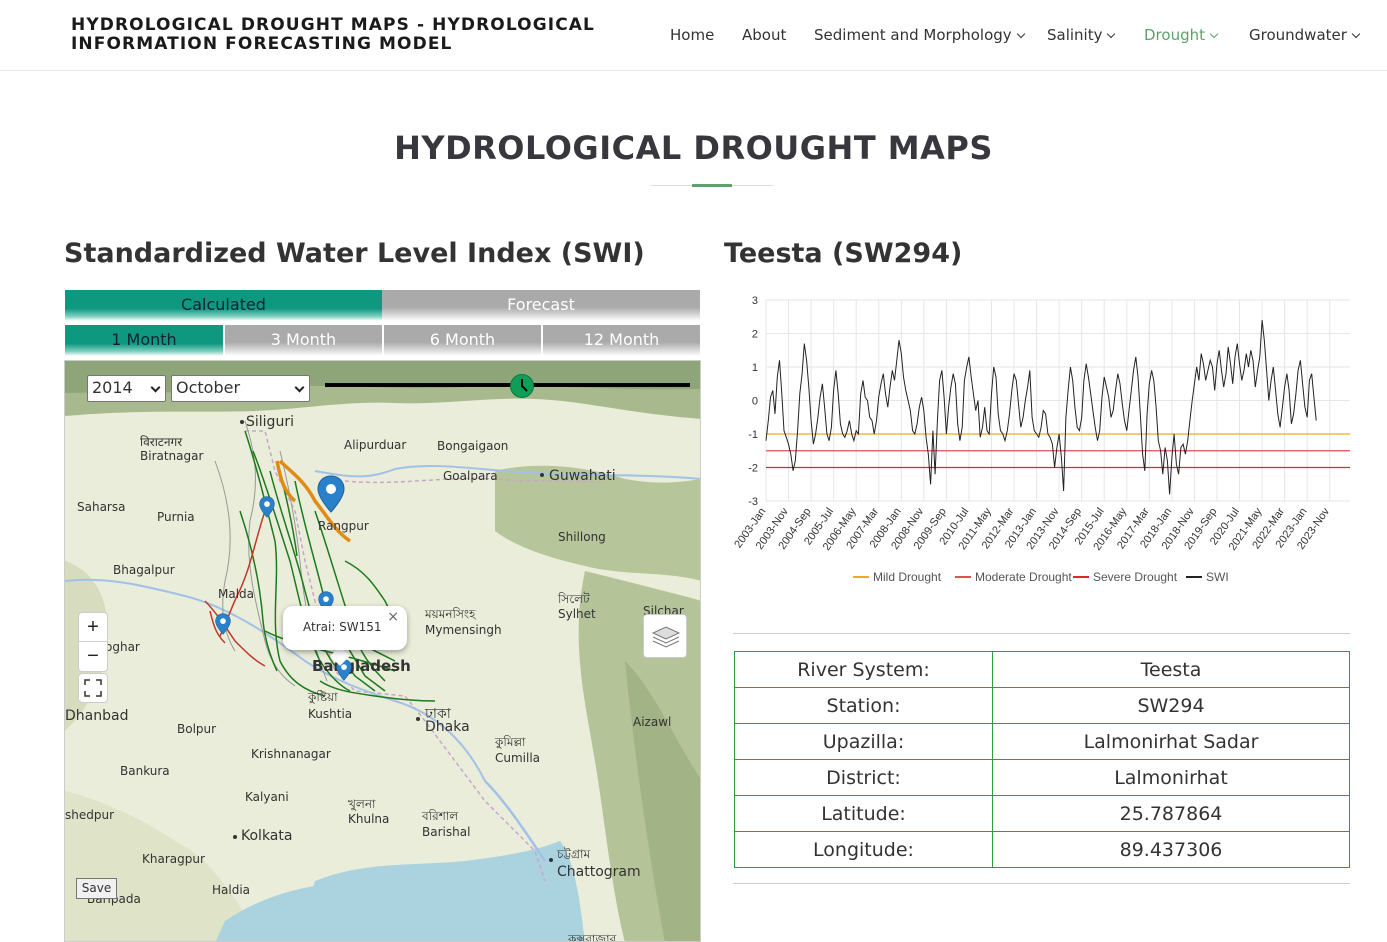 This screenshot has width=1387, height=942. Describe the element at coordinates (122, 647) in the screenshot. I see `map-label-deoghar: oghar` at that location.